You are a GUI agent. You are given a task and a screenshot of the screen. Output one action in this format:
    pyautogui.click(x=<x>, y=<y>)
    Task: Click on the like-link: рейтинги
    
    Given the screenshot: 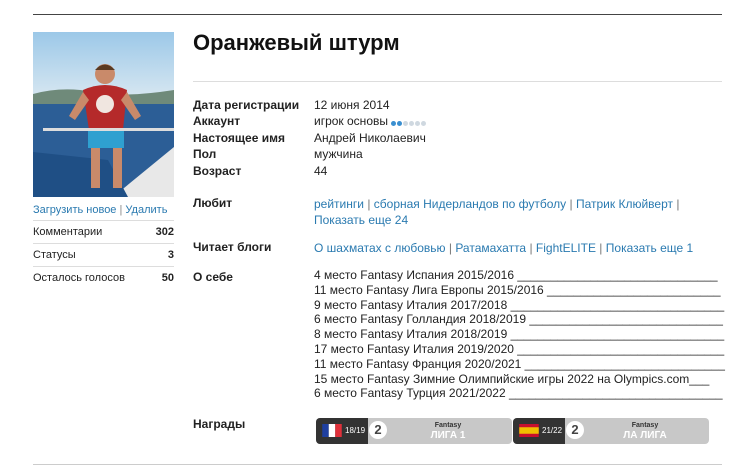 What is the action you would take?
    pyautogui.click(x=339, y=204)
    